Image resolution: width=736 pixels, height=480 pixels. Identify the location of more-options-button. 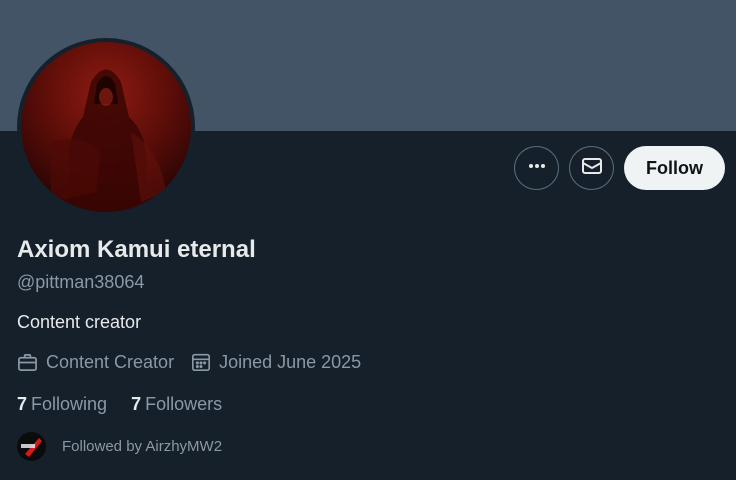
(536, 168).